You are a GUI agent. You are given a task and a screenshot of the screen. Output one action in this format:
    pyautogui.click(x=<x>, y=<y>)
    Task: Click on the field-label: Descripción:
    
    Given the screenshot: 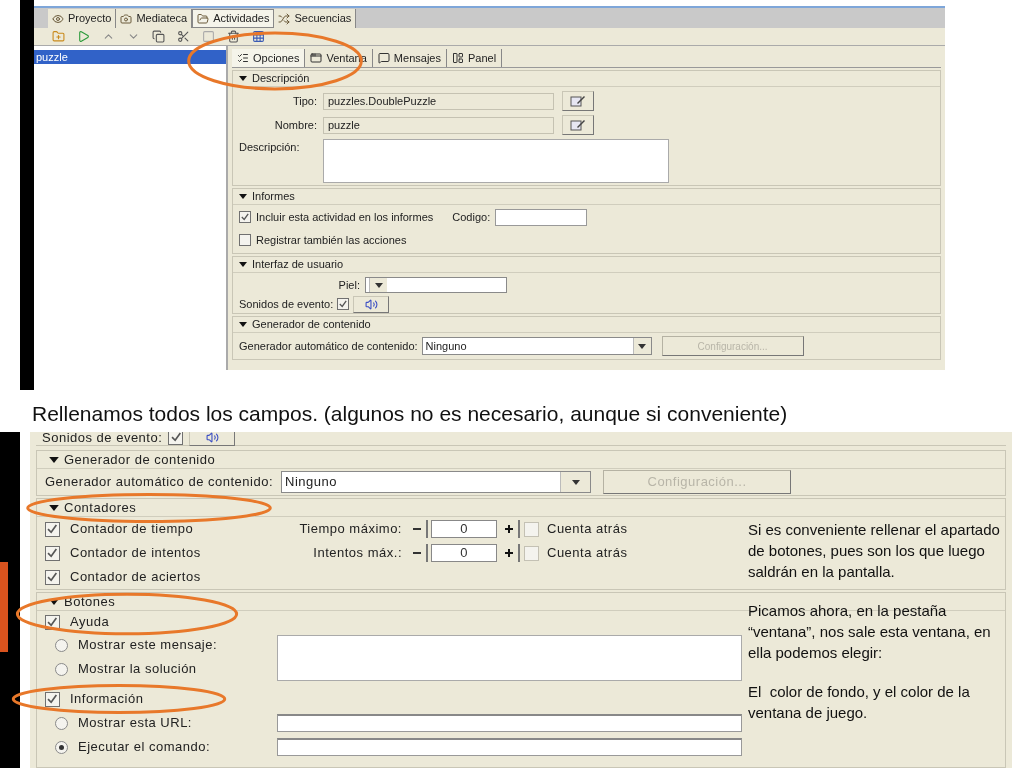 What is the action you would take?
    pyautogui.click(x=269, y=147)
    